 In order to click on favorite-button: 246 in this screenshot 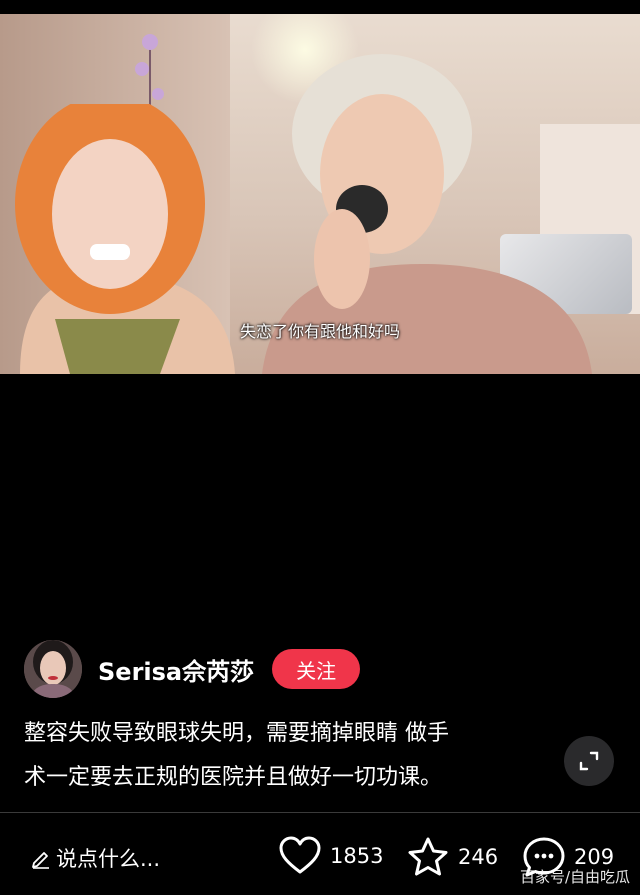, I will do `click(452, 857)`.